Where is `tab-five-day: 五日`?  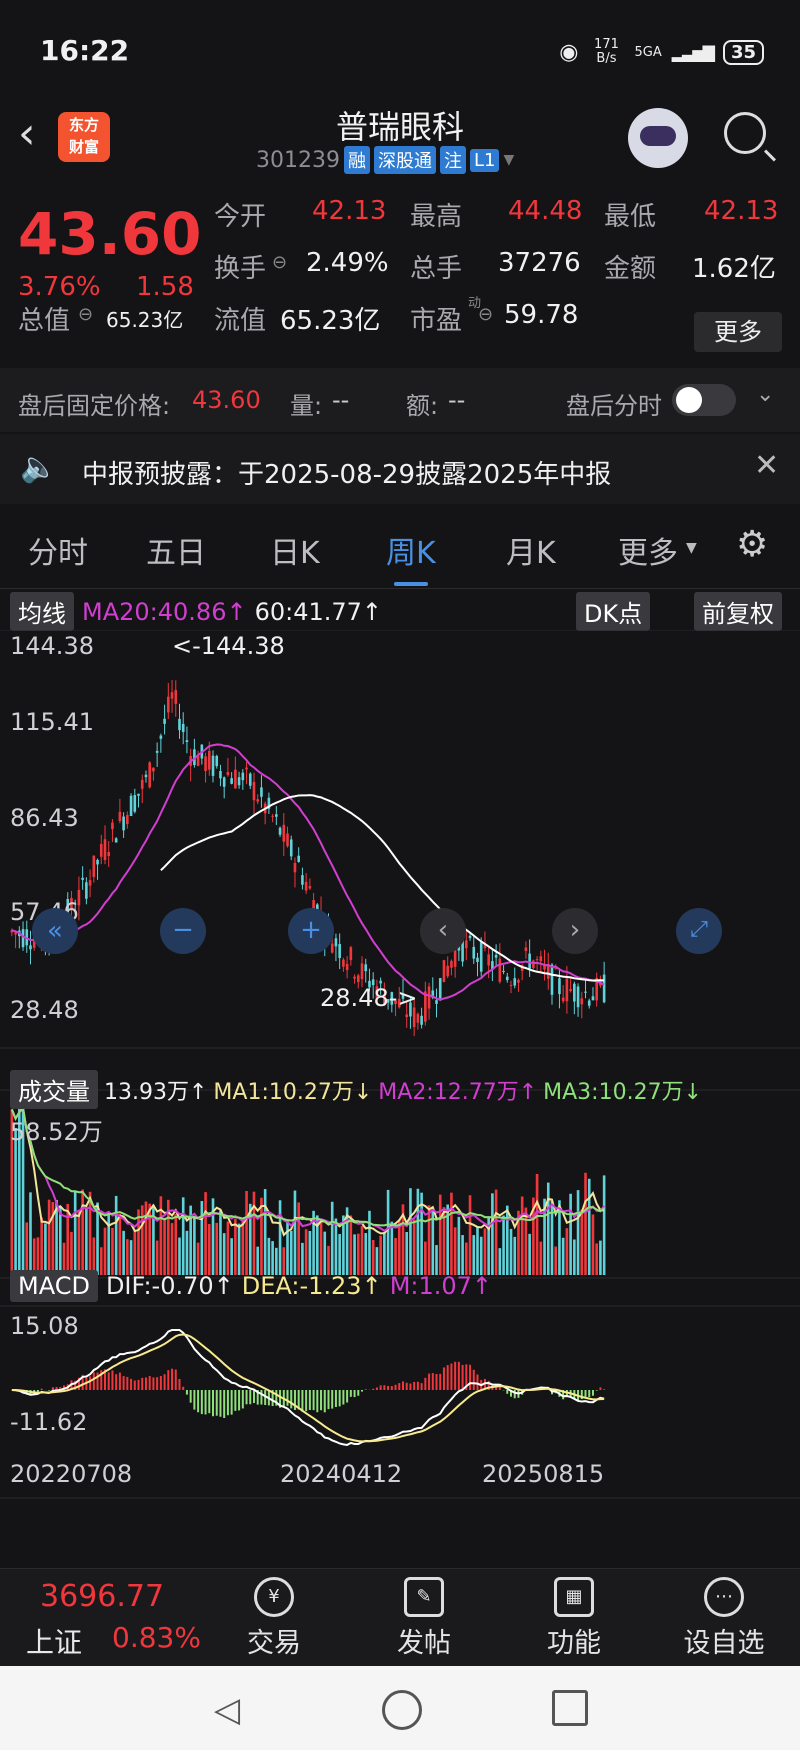 tab-five-day: 五日 is located at coordinates (176, 550).